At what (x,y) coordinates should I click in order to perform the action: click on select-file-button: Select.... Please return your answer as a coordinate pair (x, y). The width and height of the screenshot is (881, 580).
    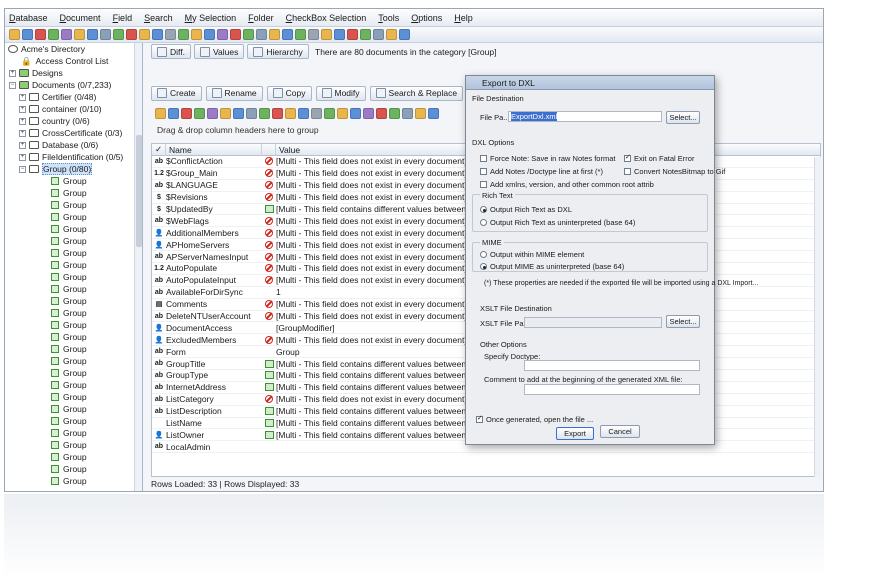
    Looking at the image, I should click on (683, 117).